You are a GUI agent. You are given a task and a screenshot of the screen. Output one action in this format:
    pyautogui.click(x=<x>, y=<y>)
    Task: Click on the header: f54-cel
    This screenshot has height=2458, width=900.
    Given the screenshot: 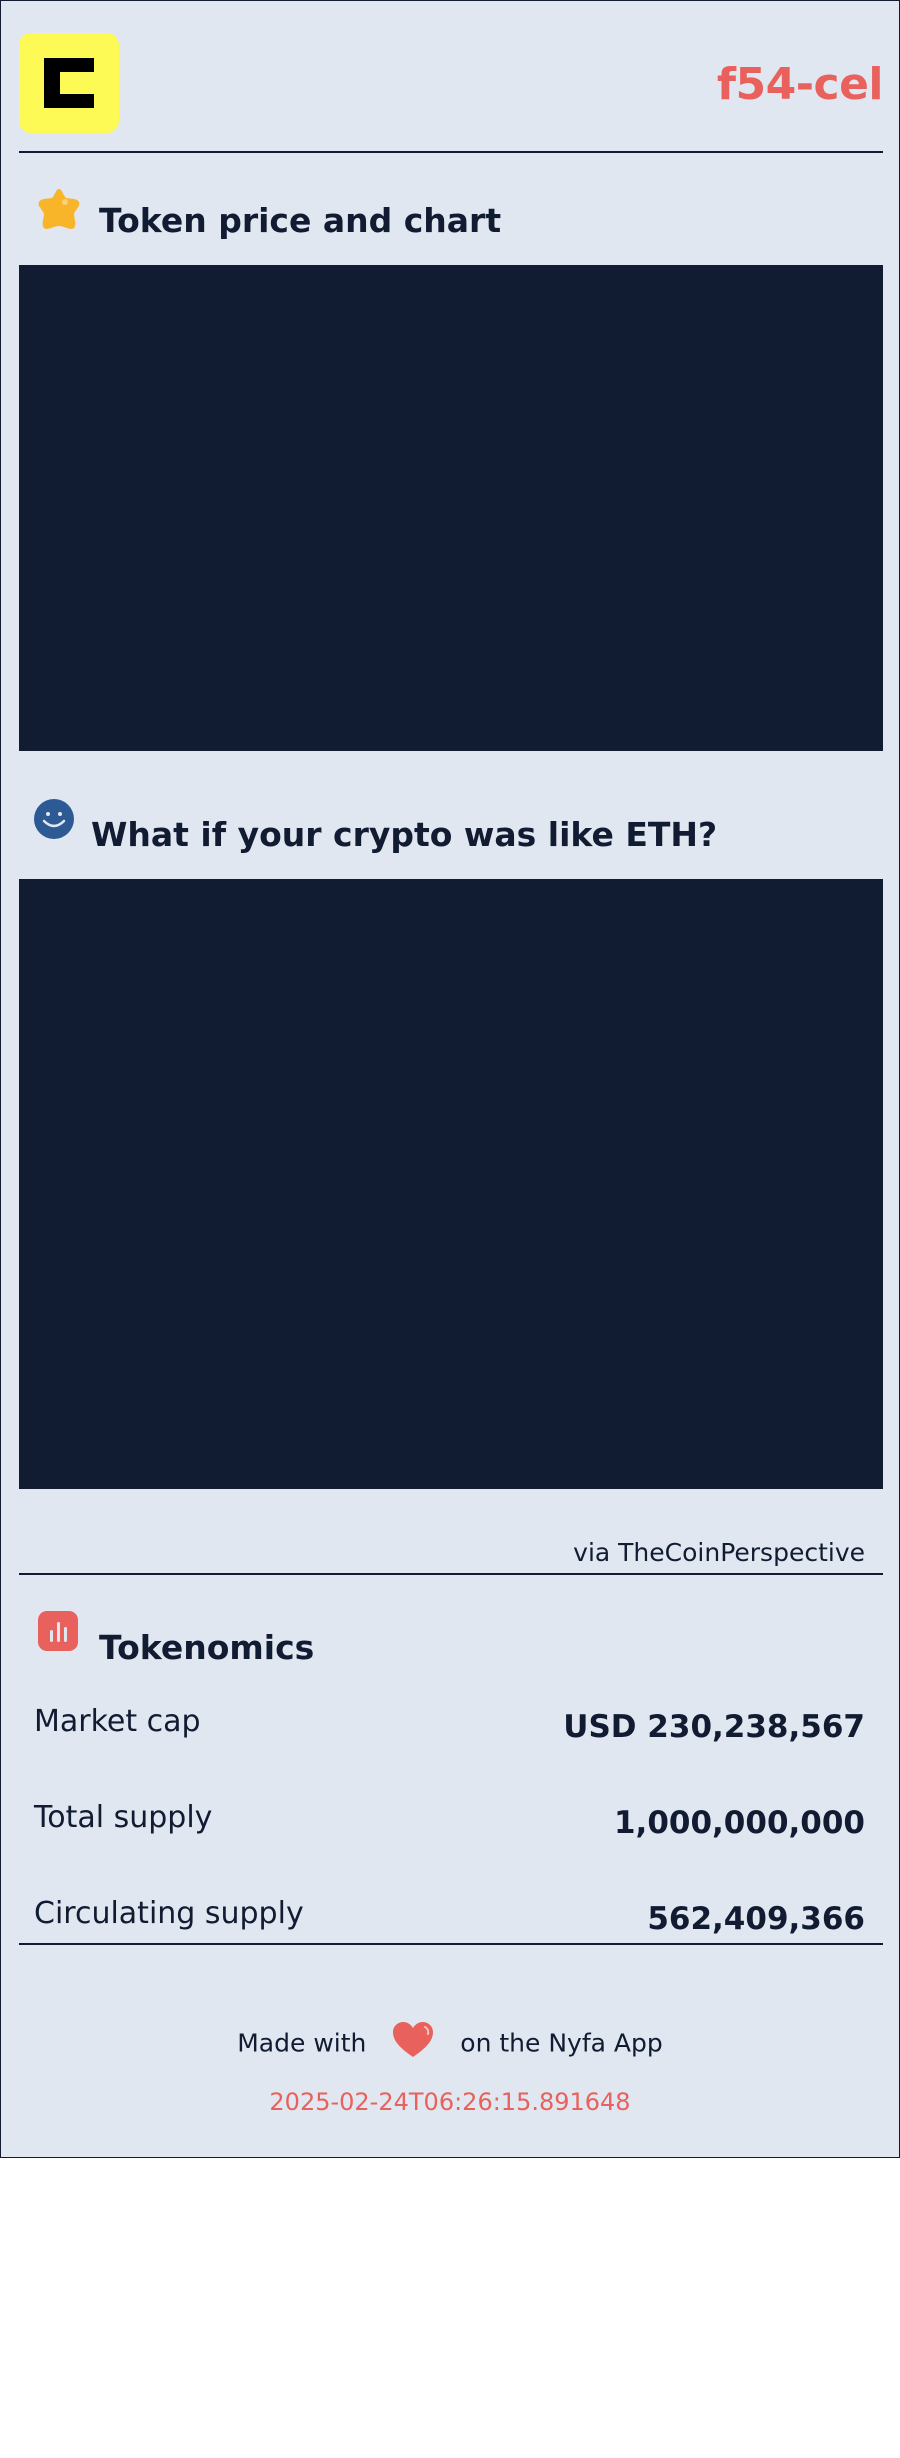 What is the action you would take?
    pyautogui.click(x=451, y=93)
    